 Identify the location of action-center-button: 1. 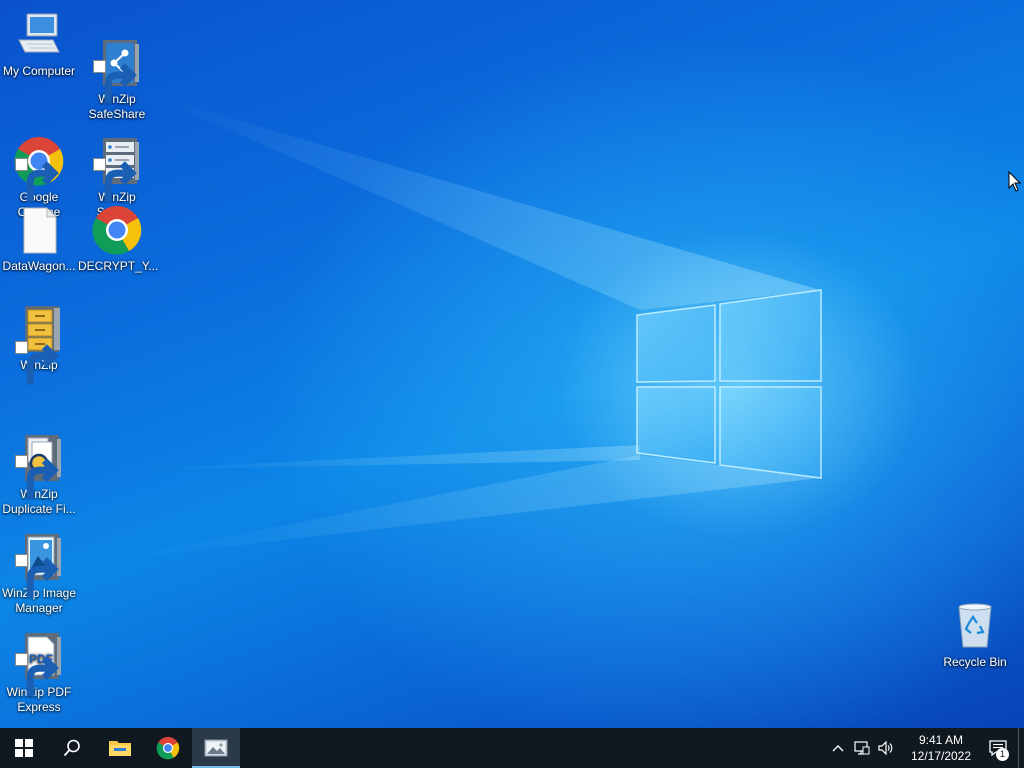
(998, 748).